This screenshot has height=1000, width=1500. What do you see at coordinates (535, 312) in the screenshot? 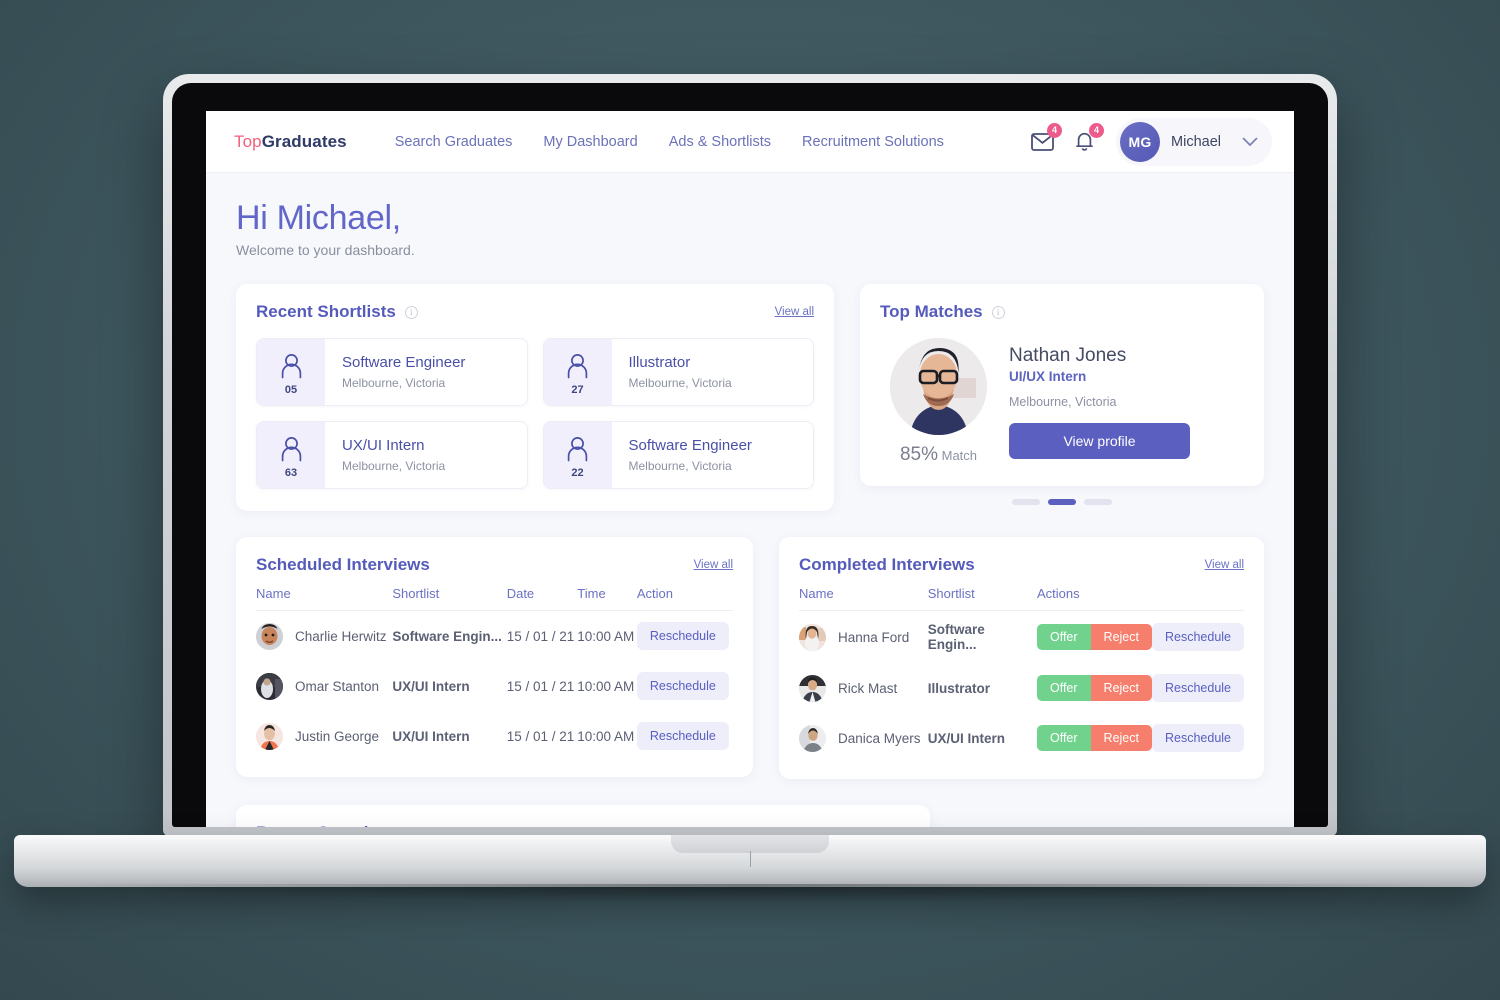
I see `recent-shortlists-header: Recent Shortlists i View all` at bounding box center [535, 312].